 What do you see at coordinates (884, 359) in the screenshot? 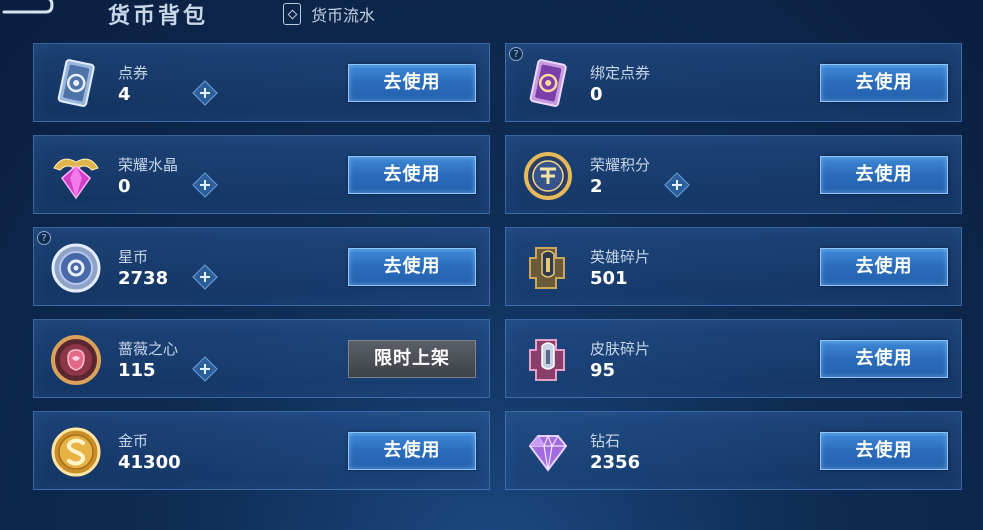
I see `use-skin-fragment-button: 去使用` at bounding box center [884, 359].